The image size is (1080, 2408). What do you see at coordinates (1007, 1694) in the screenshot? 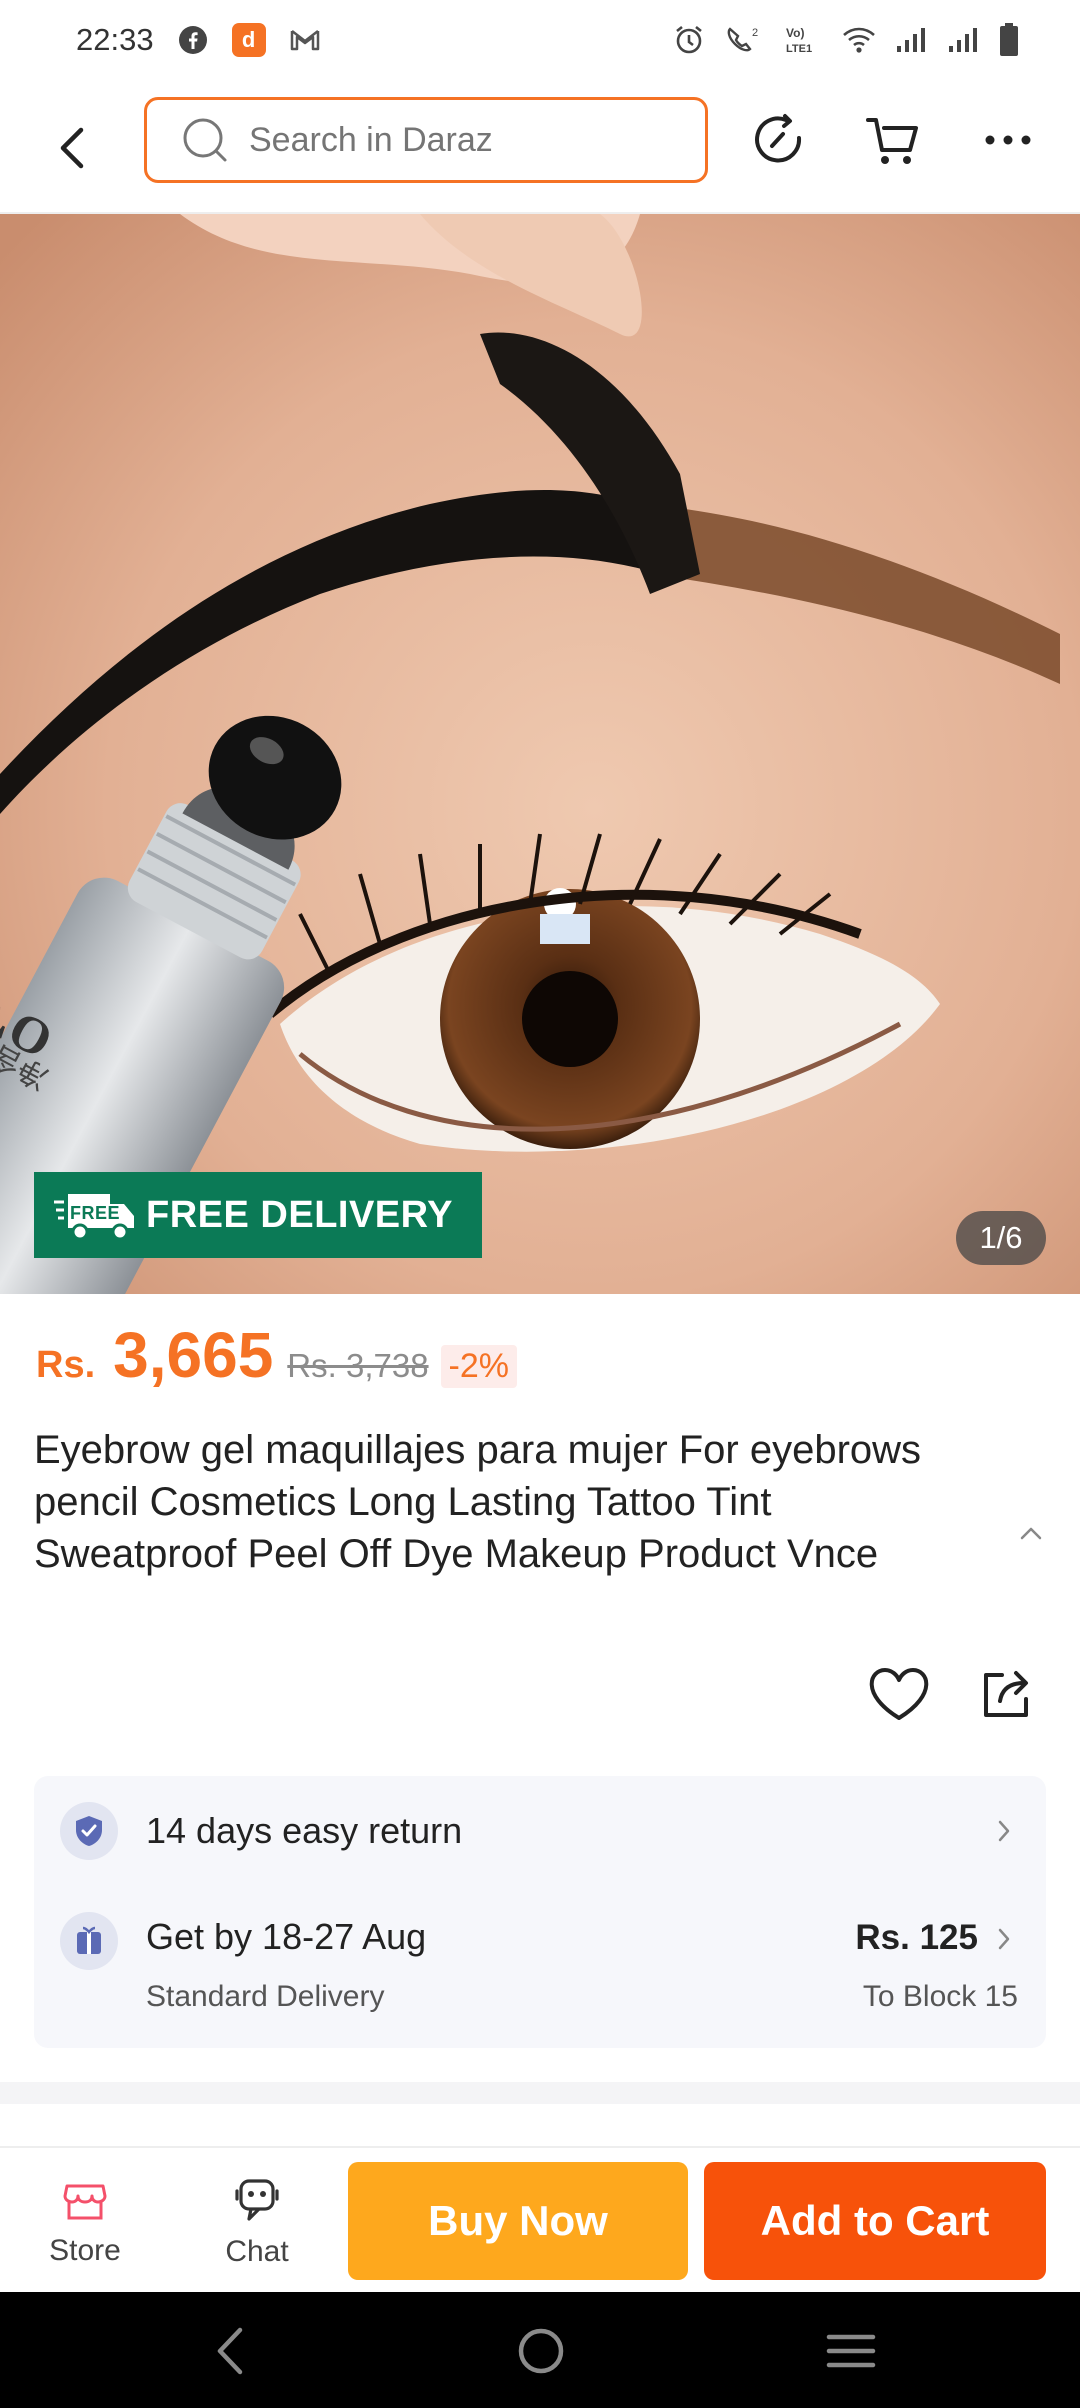
I see `share-icon` at bounding box center [1007, 1694].